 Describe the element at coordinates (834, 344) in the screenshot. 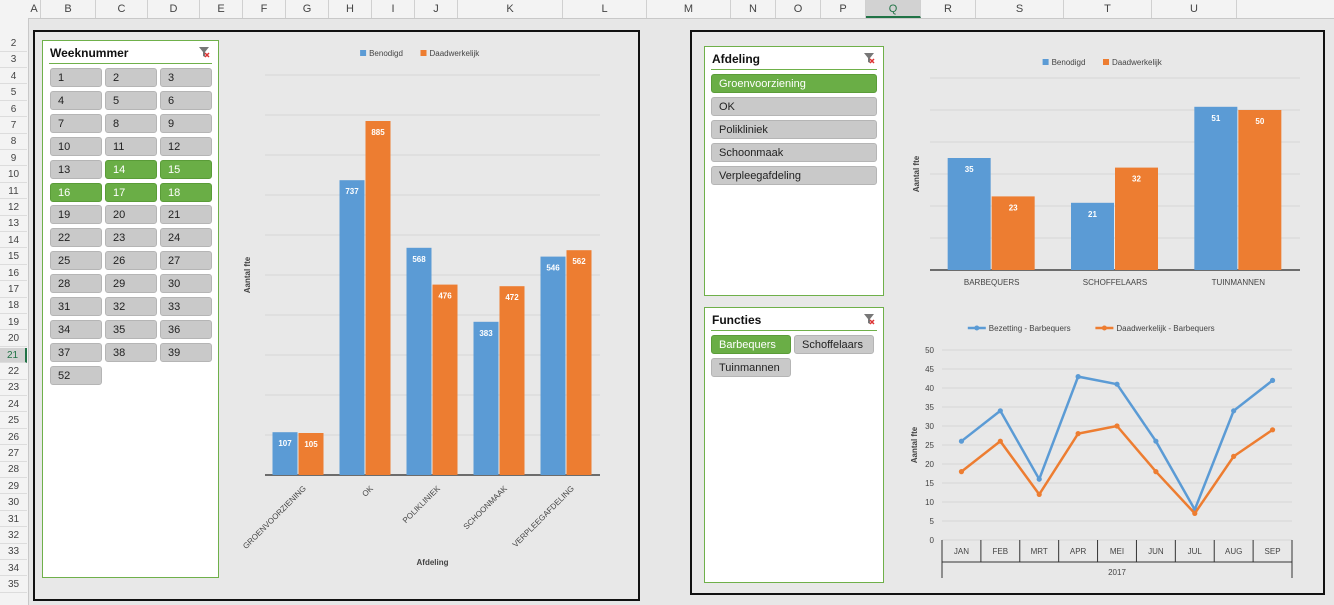

I see `functies-item-schoffelaars: Schoffelaars` at that location.